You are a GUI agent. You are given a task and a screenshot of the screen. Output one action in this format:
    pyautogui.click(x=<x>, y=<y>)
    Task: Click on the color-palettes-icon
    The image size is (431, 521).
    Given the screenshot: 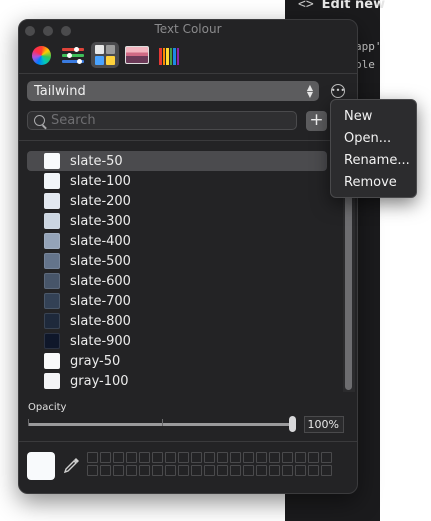 What is the action you would take?
    pyautogui.click(x=105, y=55)
    